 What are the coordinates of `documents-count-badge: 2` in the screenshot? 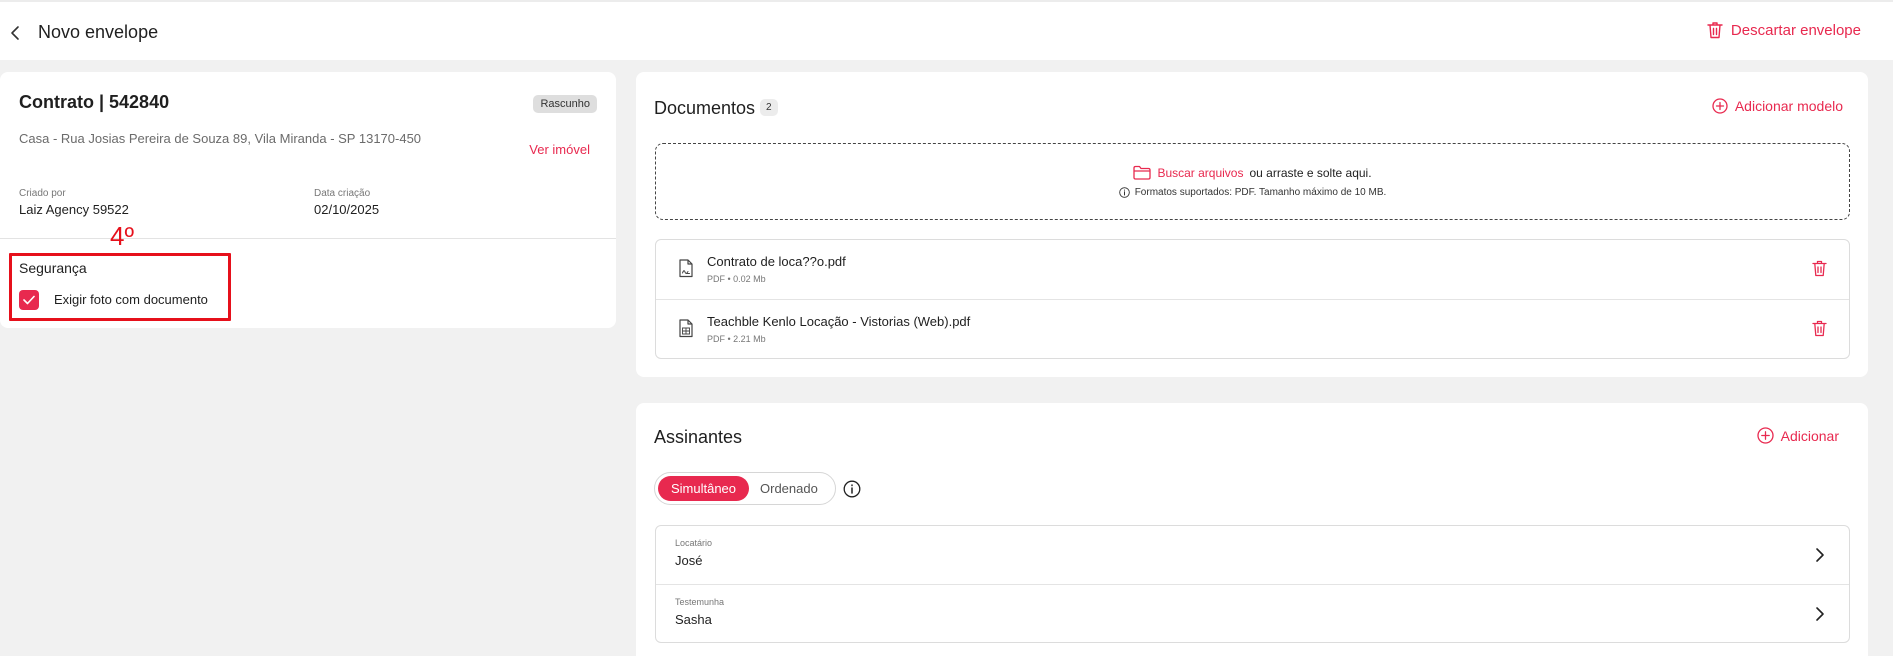 It's located at (769, 107).